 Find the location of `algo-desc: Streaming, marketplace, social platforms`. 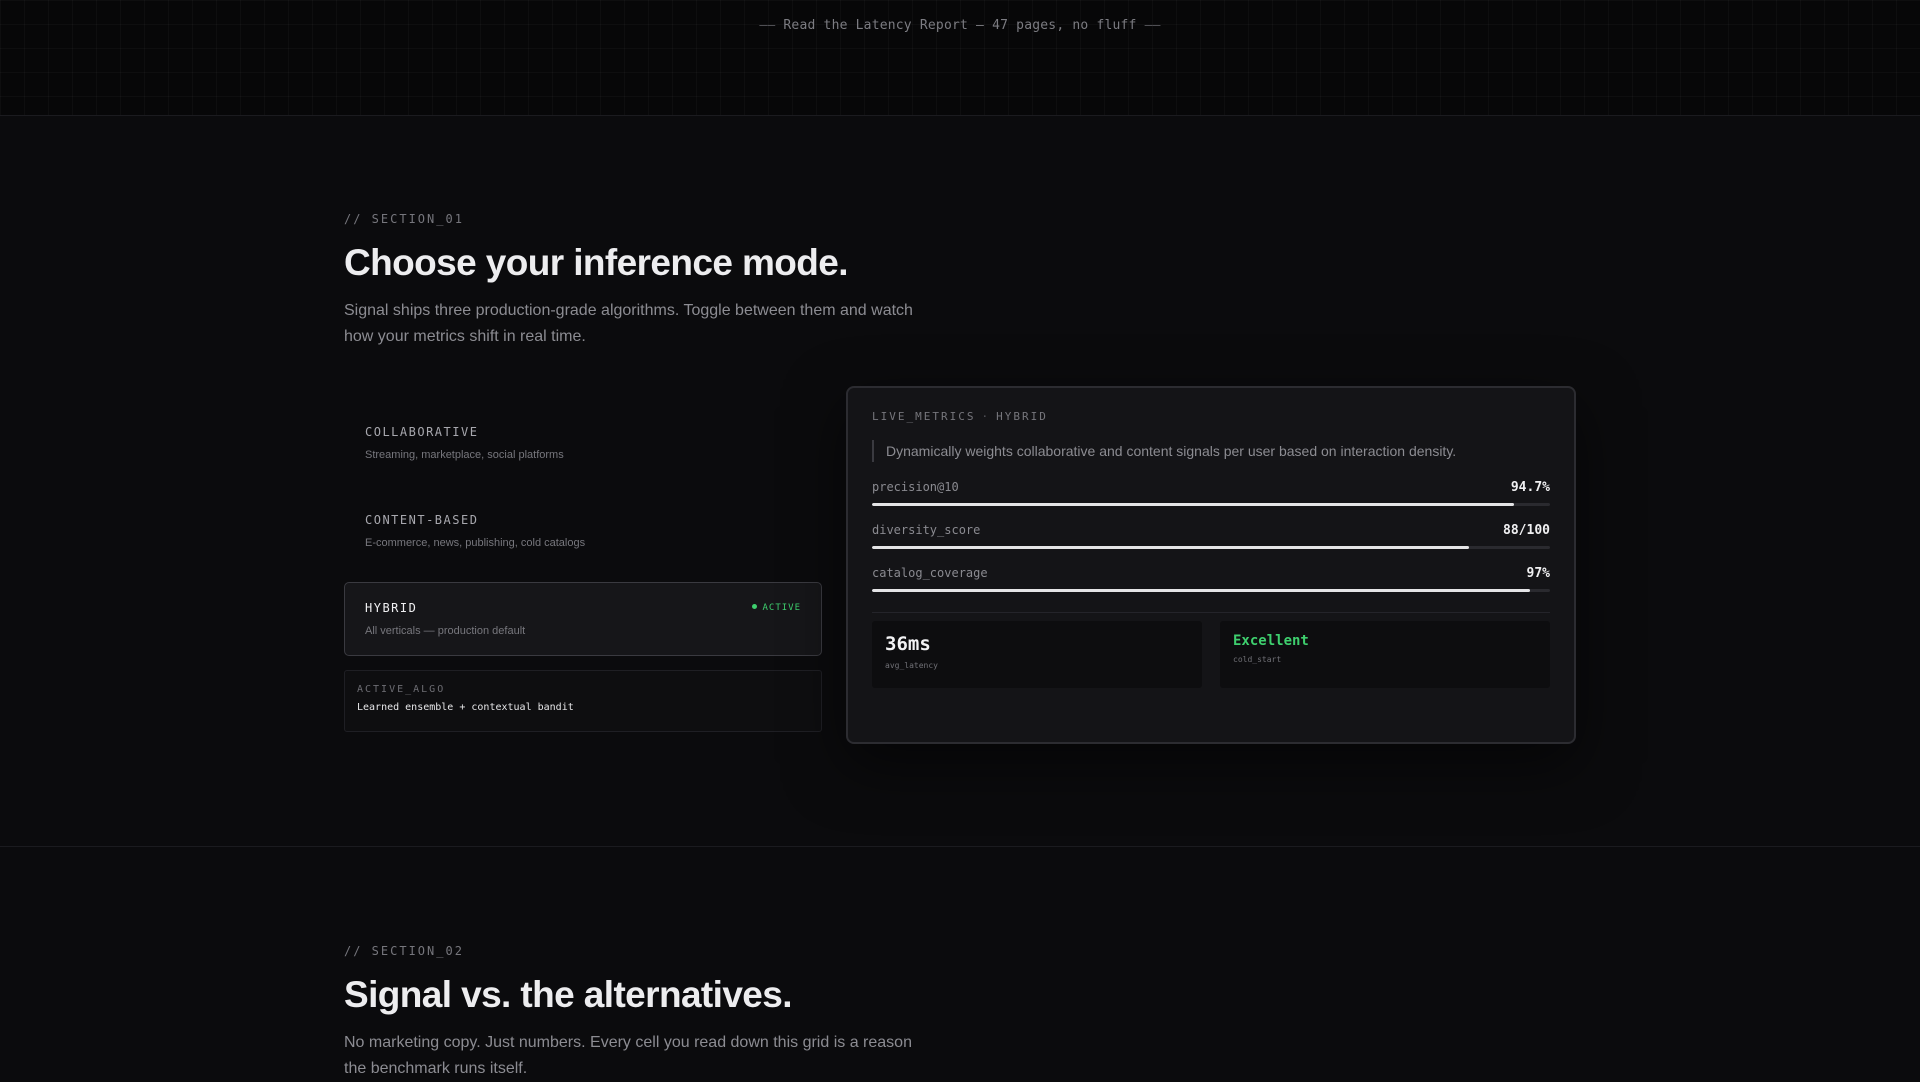

algo-desc: Streaming, marketplace, social platforms is located at coordinates (464, 455).